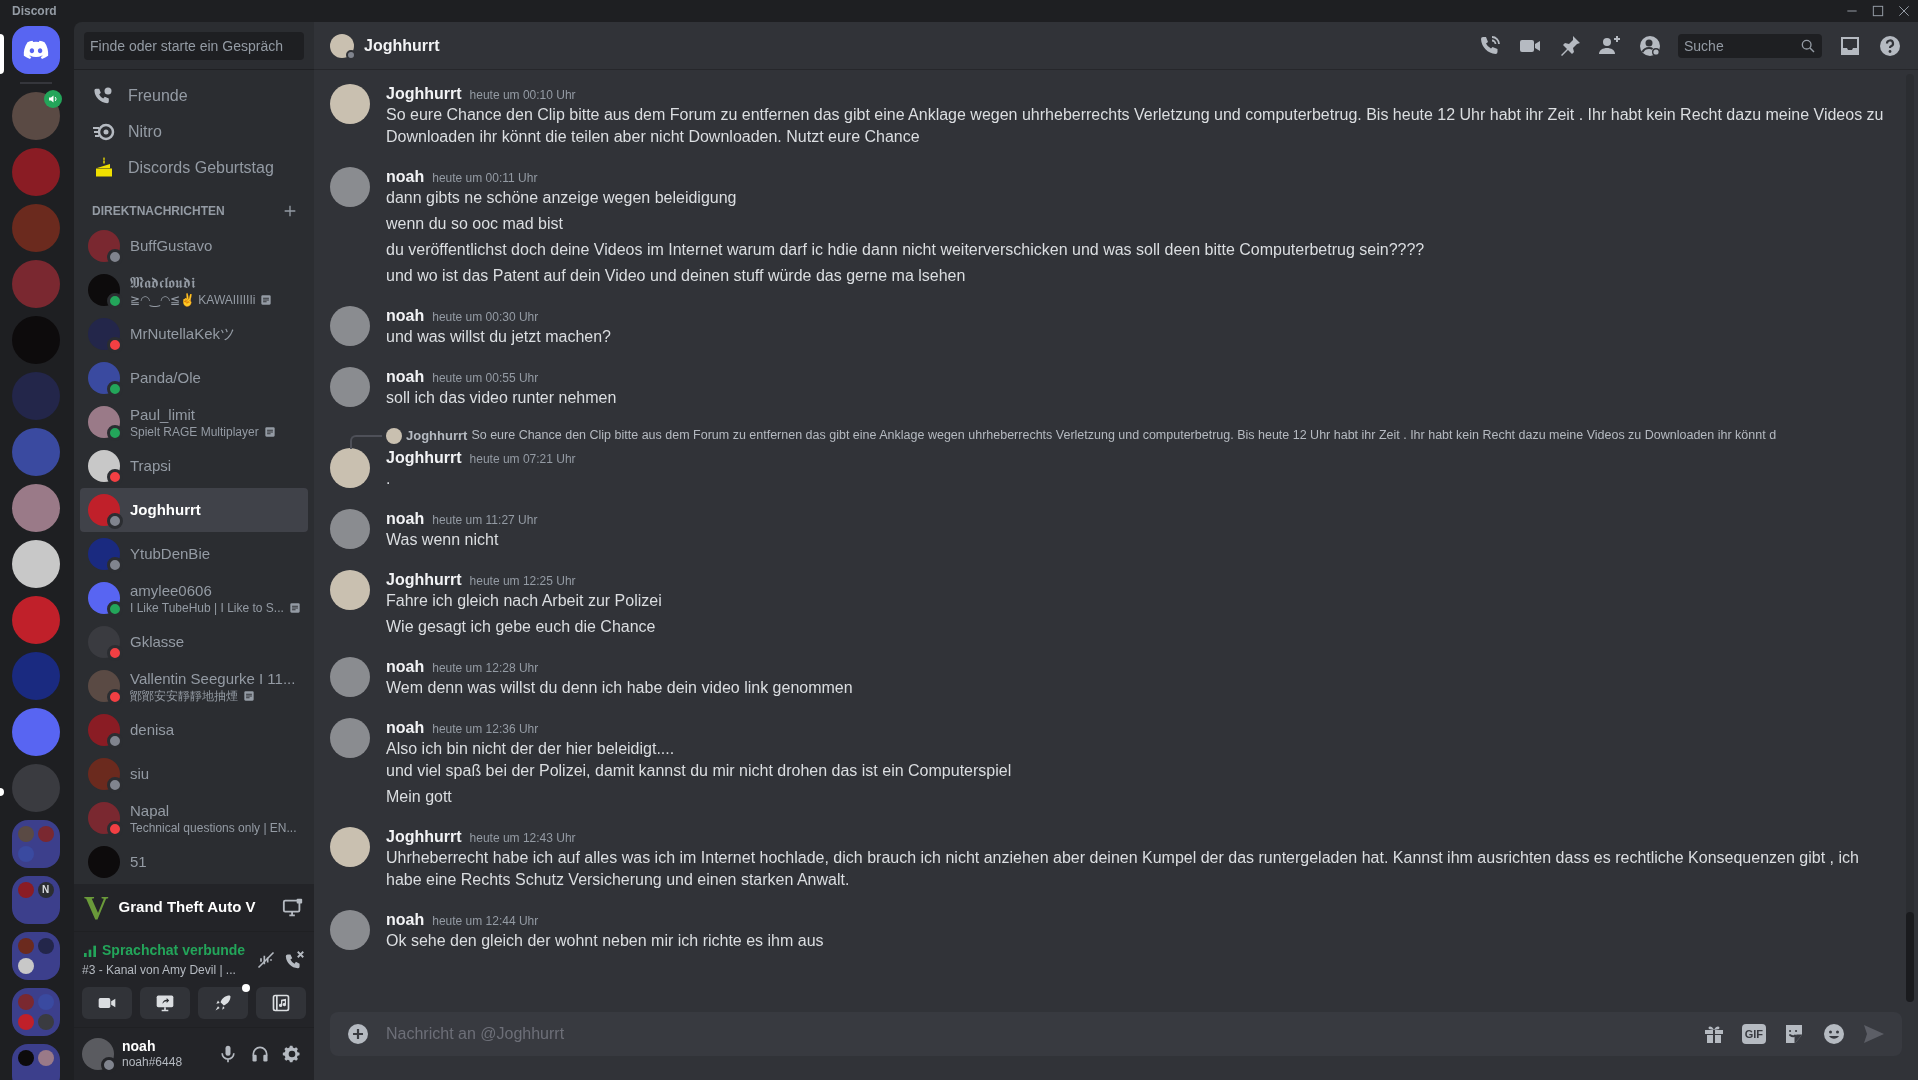 The height and width of the screenshot is (1080, 1918). I want to click on search-icon, so click(1808, 45).